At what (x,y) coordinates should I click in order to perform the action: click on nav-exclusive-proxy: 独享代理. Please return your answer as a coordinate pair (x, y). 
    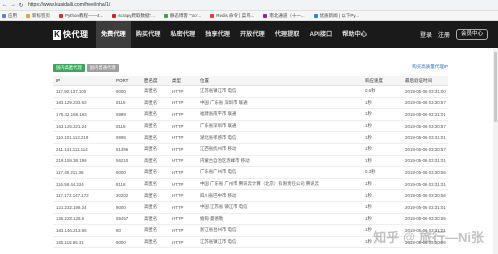
    Looking at the image, I should click on (217, 34).